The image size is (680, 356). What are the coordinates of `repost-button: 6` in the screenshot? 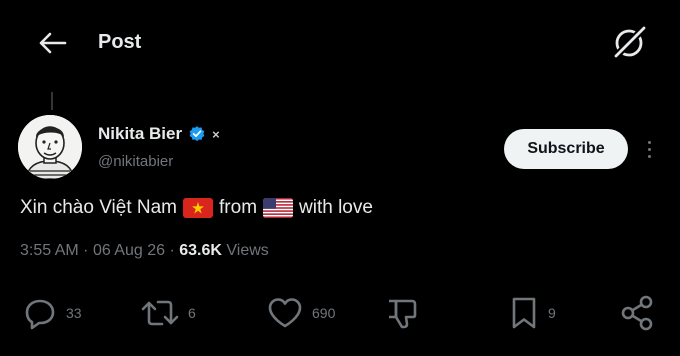 It's located at (168, 313).